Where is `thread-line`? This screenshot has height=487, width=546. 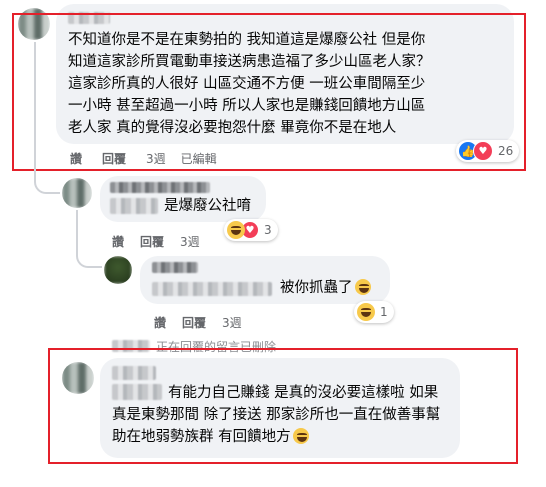
thread-line is located at coordinates (35, 107).